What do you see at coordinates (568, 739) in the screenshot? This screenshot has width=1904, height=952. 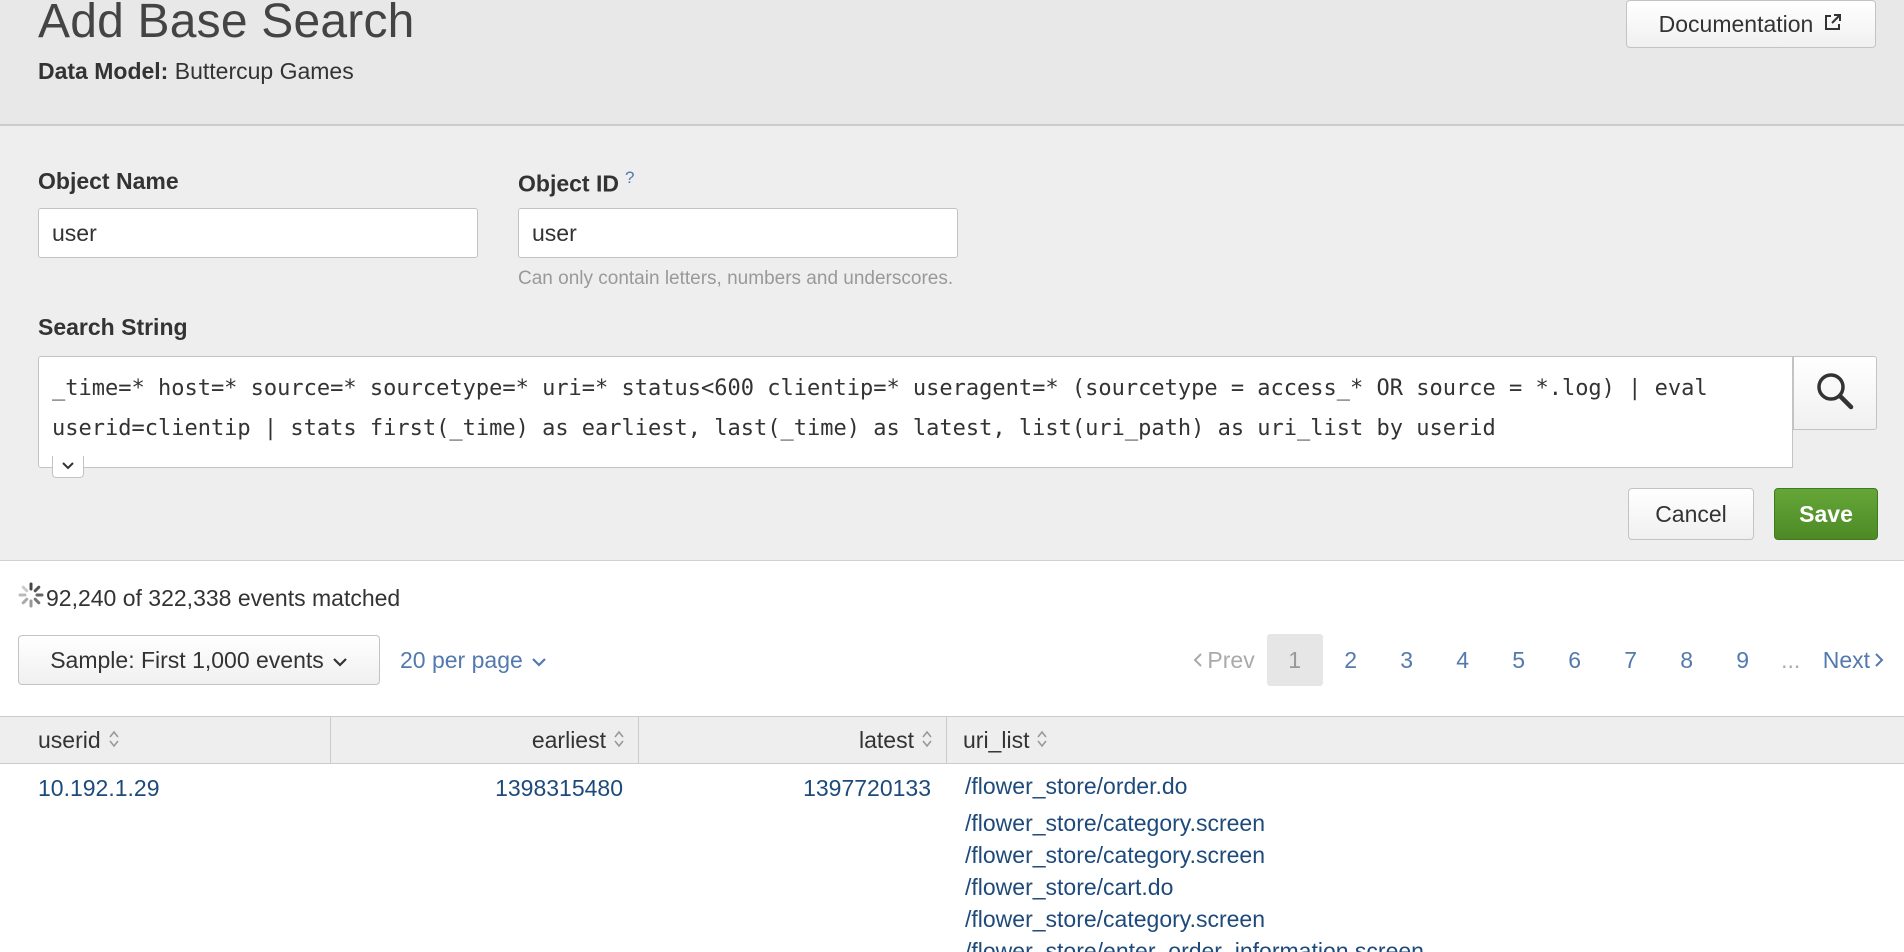 I see `column-header-label: earliest` at bounding box center [568, 739].